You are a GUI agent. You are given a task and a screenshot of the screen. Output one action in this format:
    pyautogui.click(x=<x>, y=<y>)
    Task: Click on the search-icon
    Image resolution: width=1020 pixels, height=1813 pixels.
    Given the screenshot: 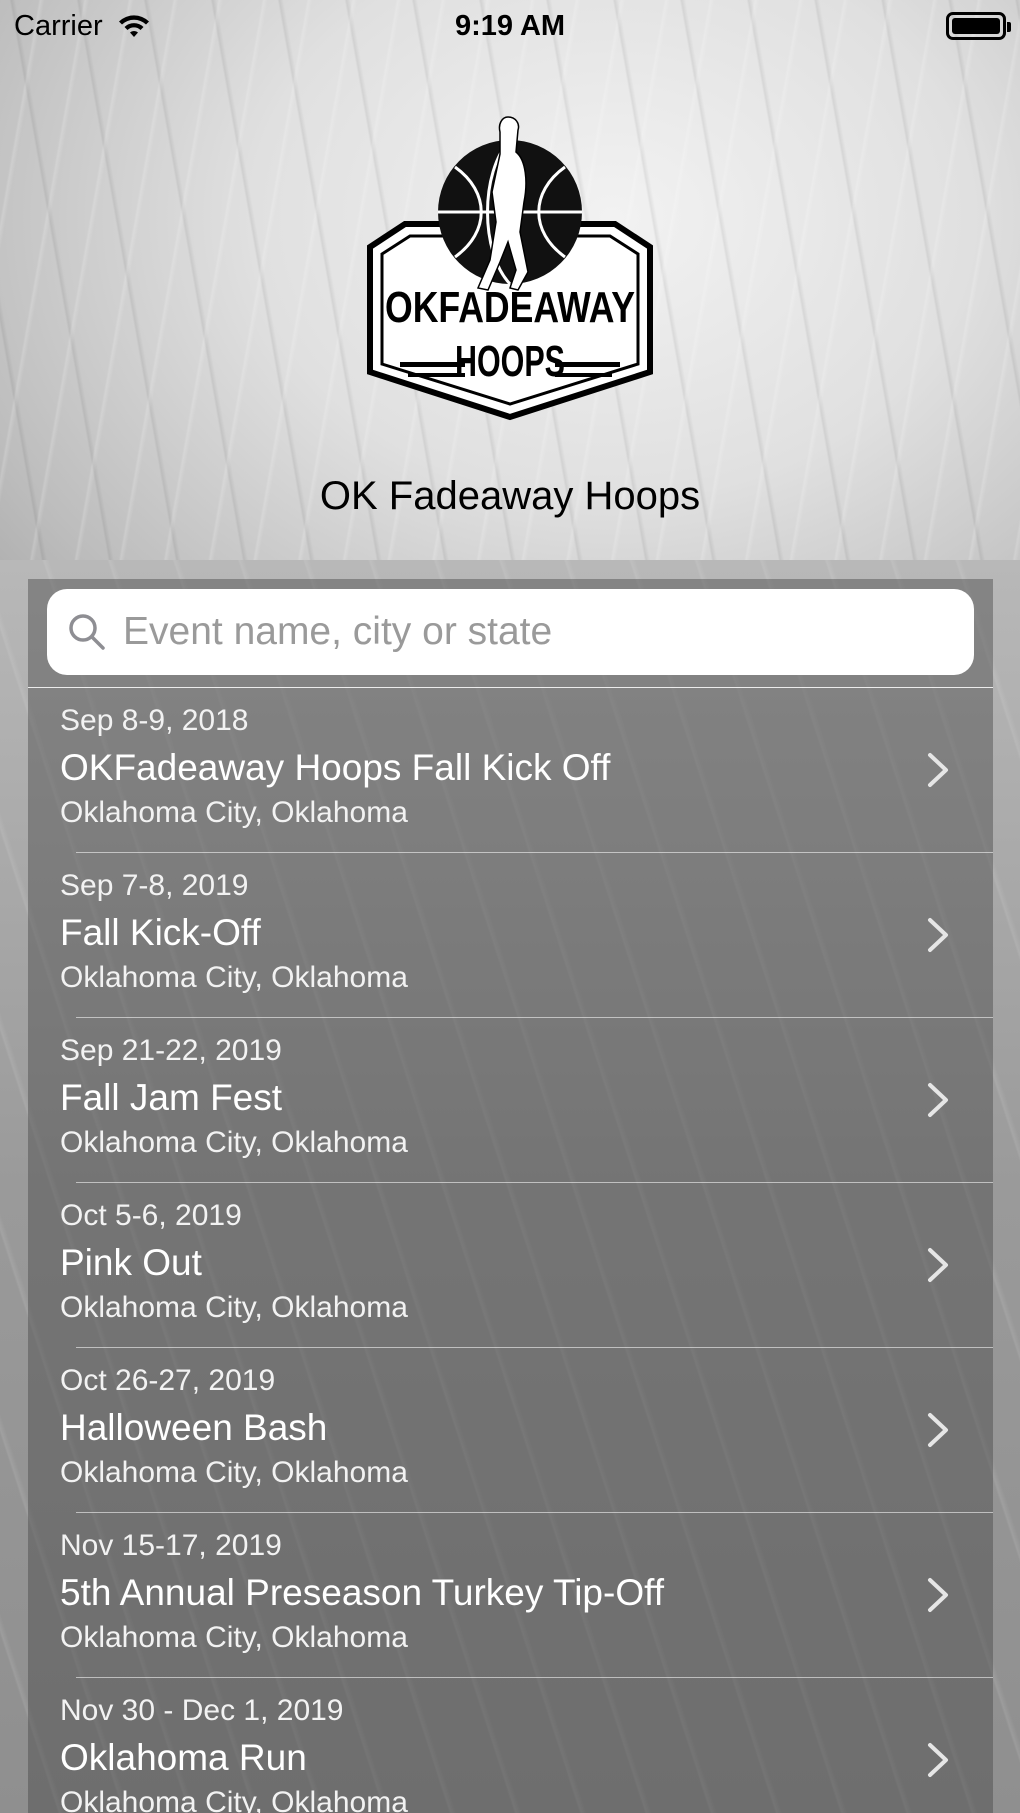 What is the action you would take?
    pyautogui.click(x=87, y=632)
    